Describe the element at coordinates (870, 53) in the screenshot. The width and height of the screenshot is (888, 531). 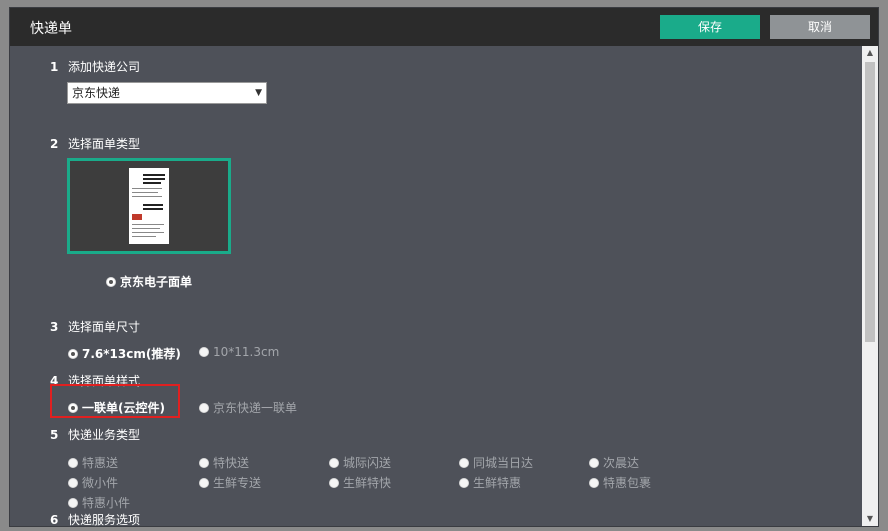
I see `scroll-up-arrow-icon: ▲` at that location.